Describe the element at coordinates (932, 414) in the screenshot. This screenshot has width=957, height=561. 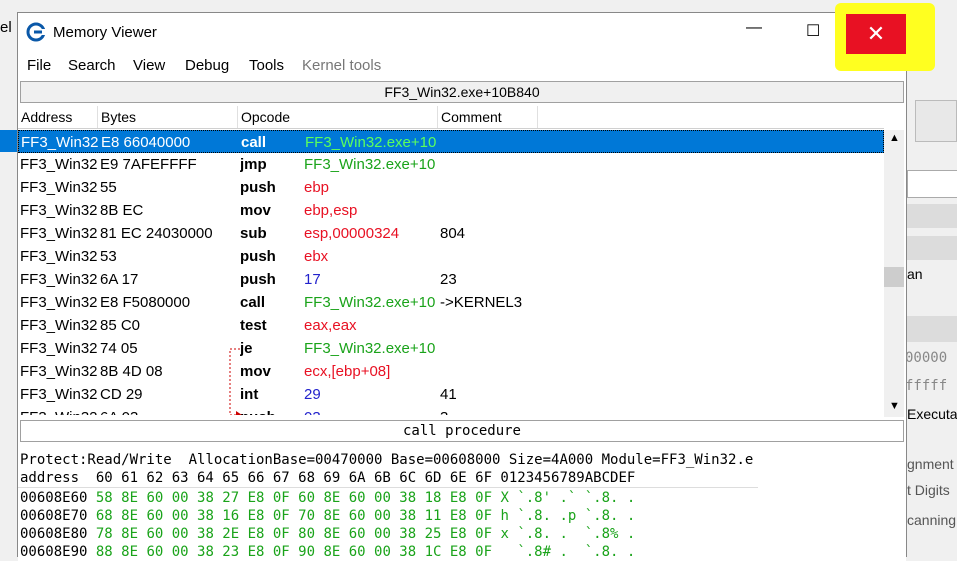
I see `background-text: Executa` at that location.